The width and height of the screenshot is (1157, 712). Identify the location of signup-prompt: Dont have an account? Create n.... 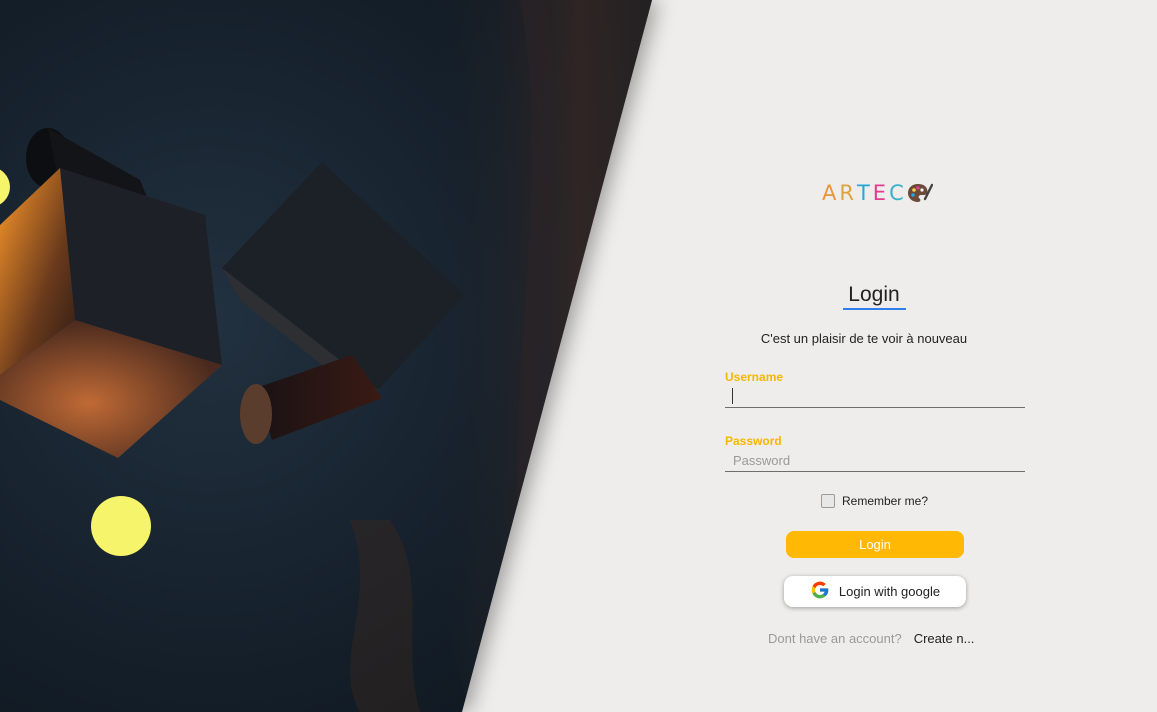
(871, 638).